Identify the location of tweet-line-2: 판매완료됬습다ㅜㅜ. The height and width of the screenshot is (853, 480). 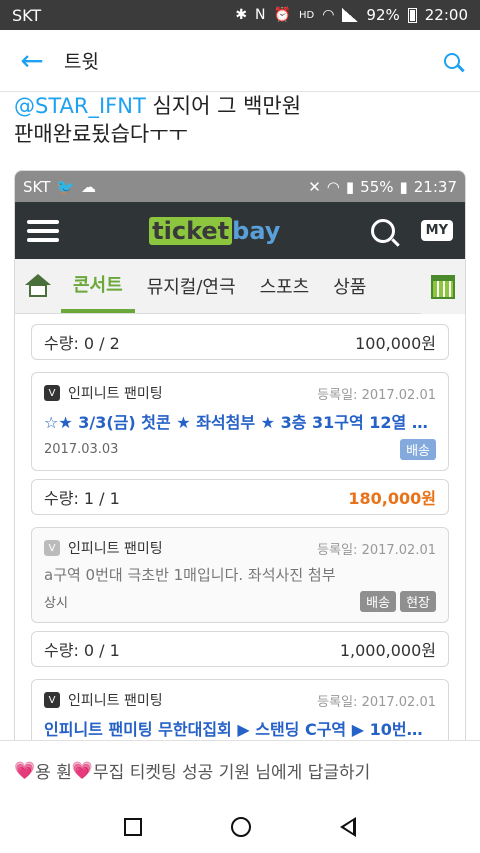
(101, 134).